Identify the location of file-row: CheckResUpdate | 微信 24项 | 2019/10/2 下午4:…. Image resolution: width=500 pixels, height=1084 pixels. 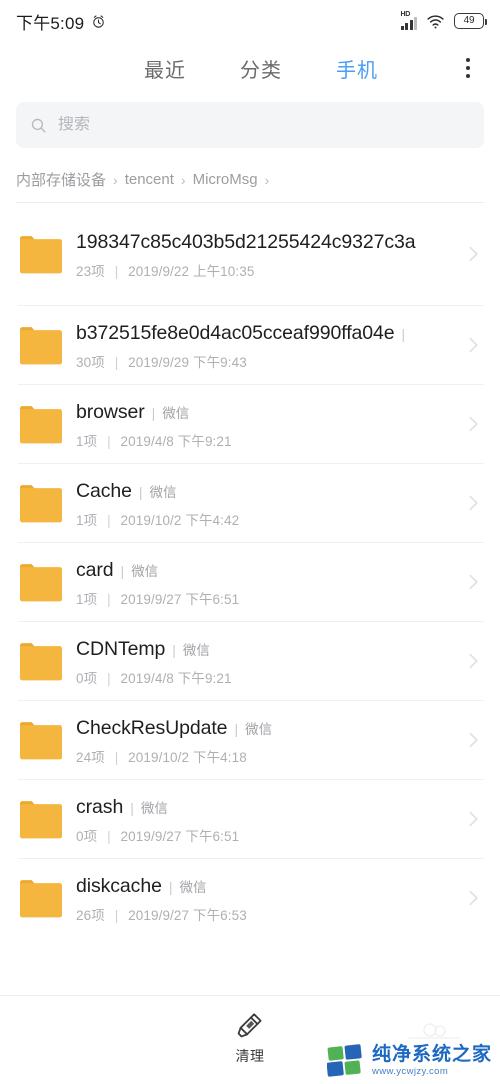
(250, 740).